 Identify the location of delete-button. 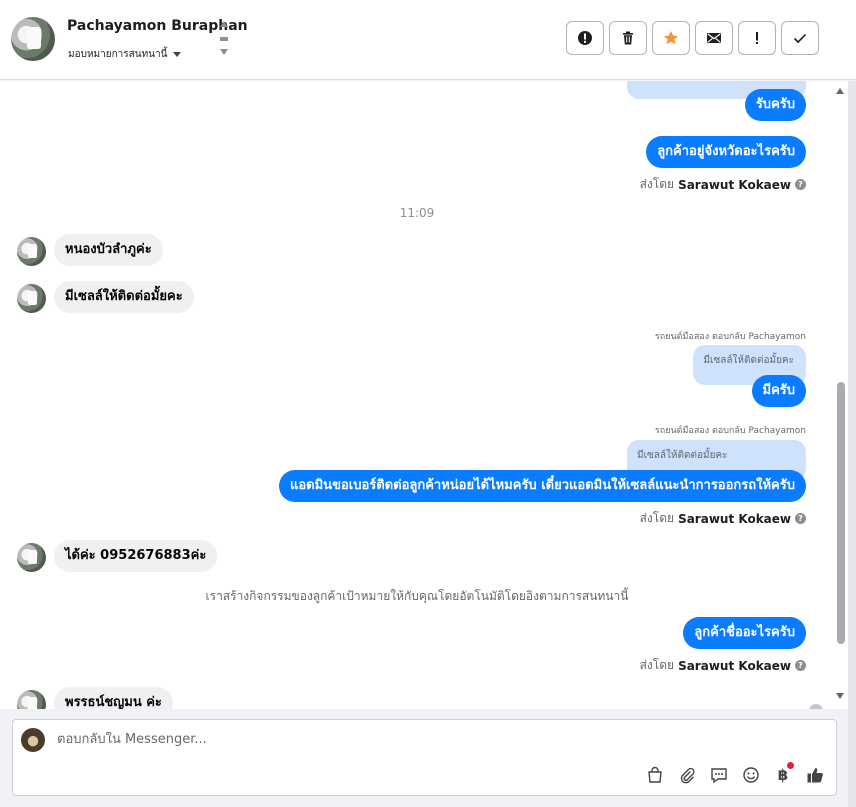
(628, 38).